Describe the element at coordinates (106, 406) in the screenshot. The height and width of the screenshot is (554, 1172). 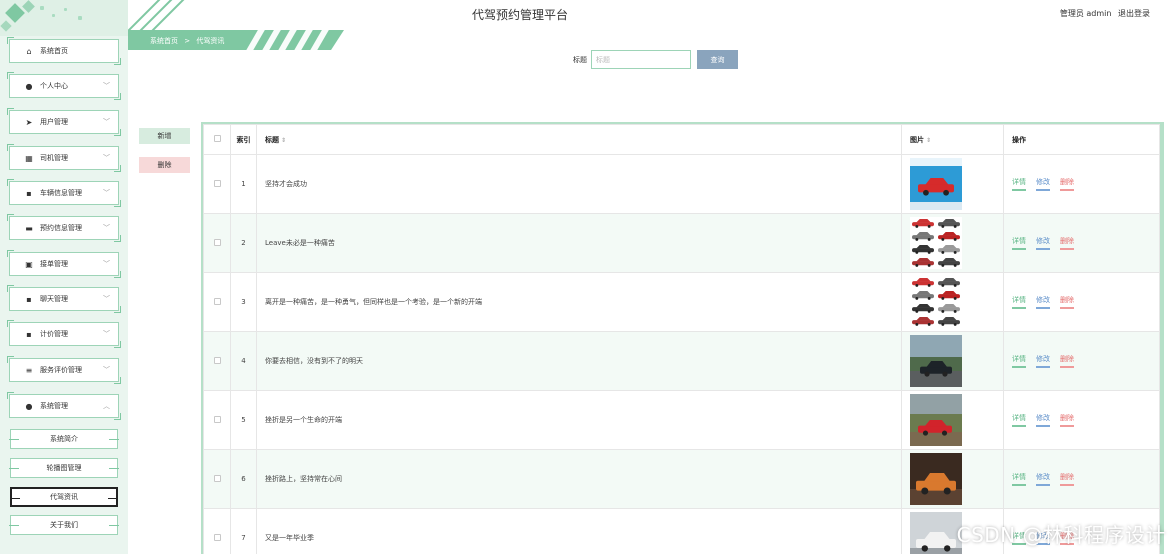
I see `chevron-up-icon: ︿` at that location.